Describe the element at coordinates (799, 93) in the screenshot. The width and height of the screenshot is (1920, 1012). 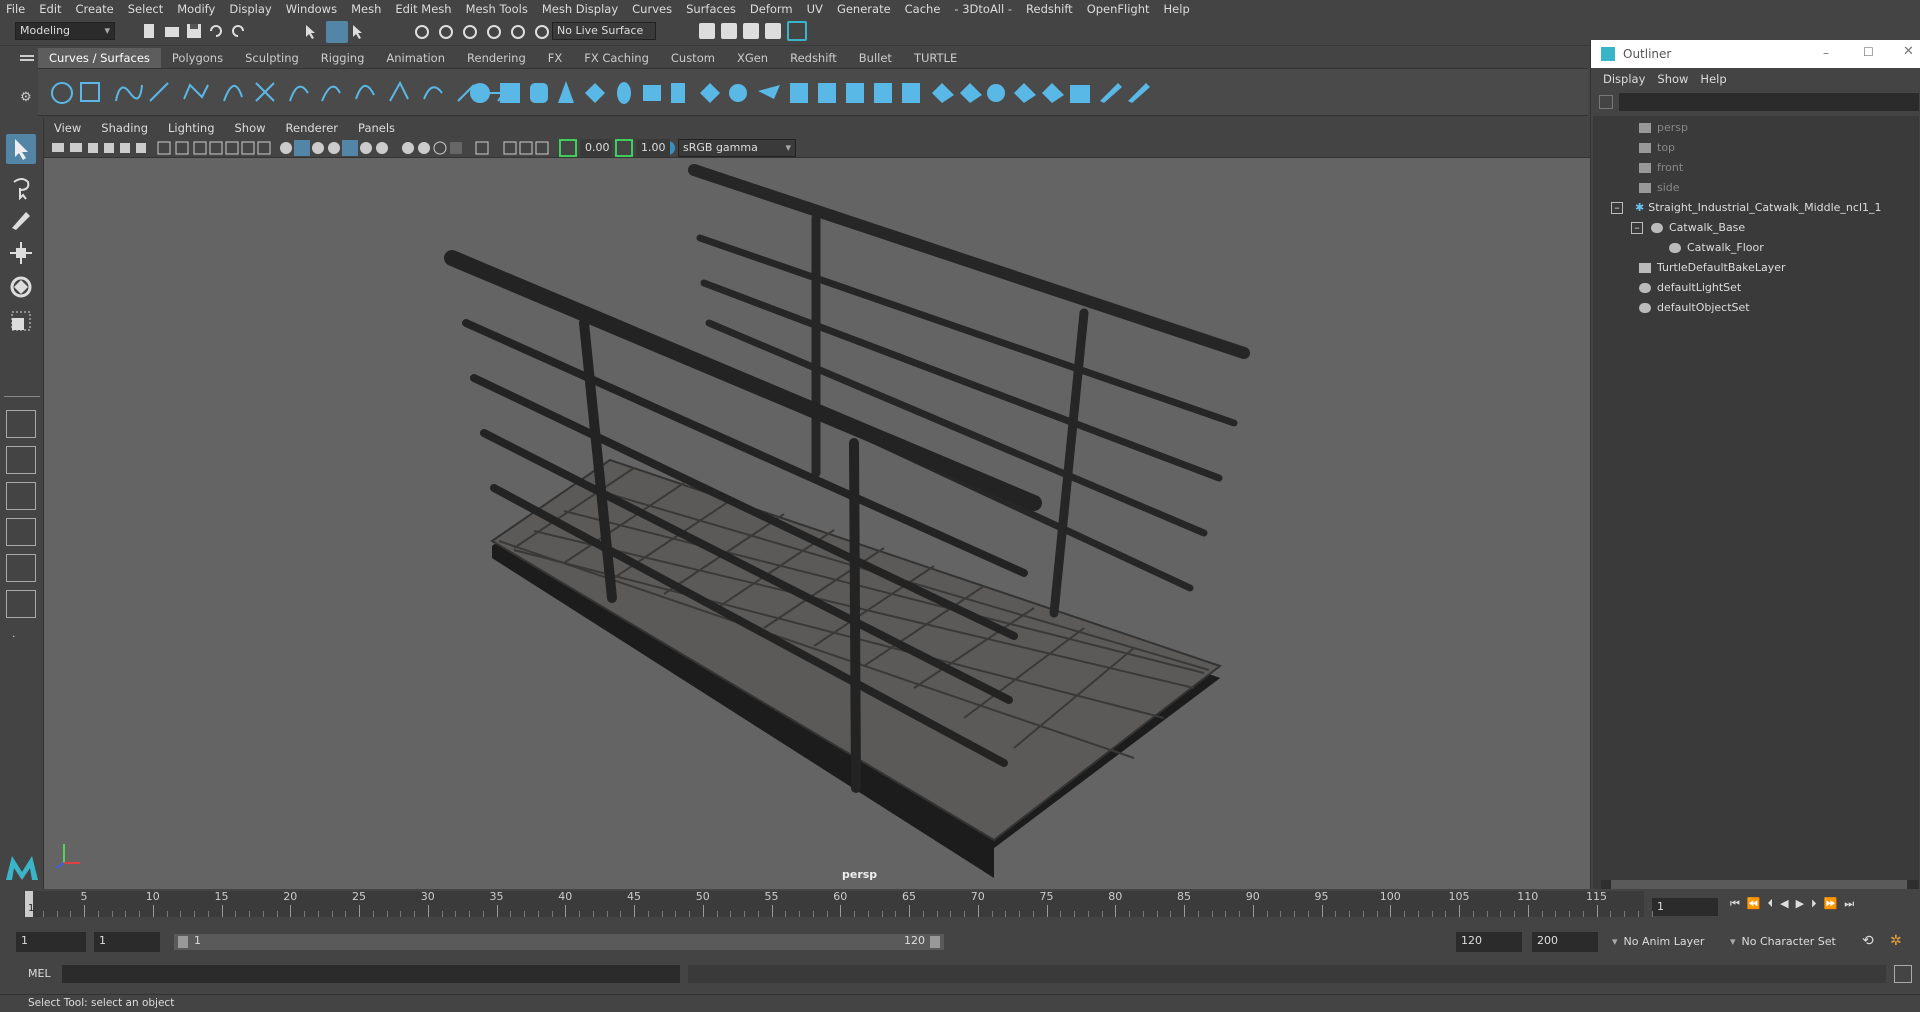
I see `boundary-icon` at that location.